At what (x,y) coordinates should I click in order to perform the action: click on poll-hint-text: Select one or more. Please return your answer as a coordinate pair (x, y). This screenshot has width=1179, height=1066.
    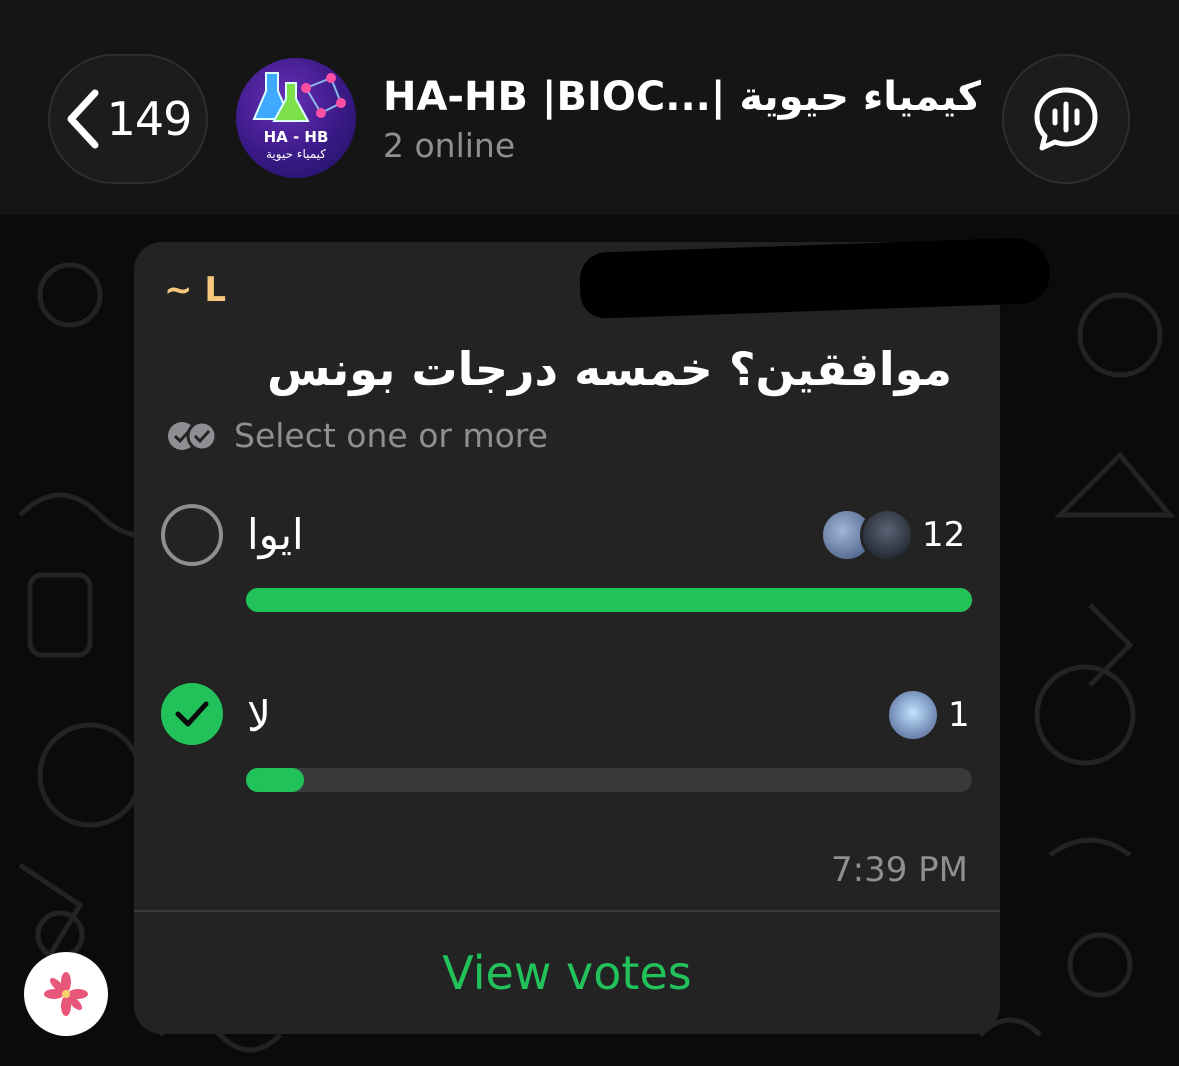
    Looking at the image, I should click on (391, 435).